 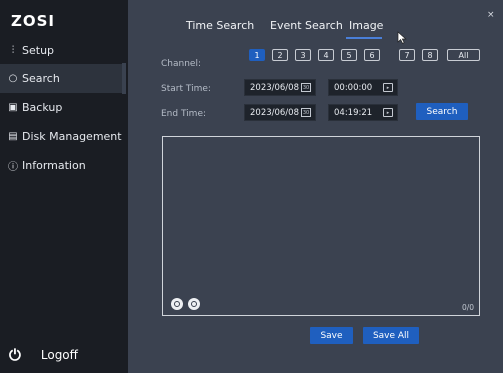 What do you see at coordinates (54, 165) in the screenshot?
I see `sidebar-item-label: Information` at bounding box center [54, 165].